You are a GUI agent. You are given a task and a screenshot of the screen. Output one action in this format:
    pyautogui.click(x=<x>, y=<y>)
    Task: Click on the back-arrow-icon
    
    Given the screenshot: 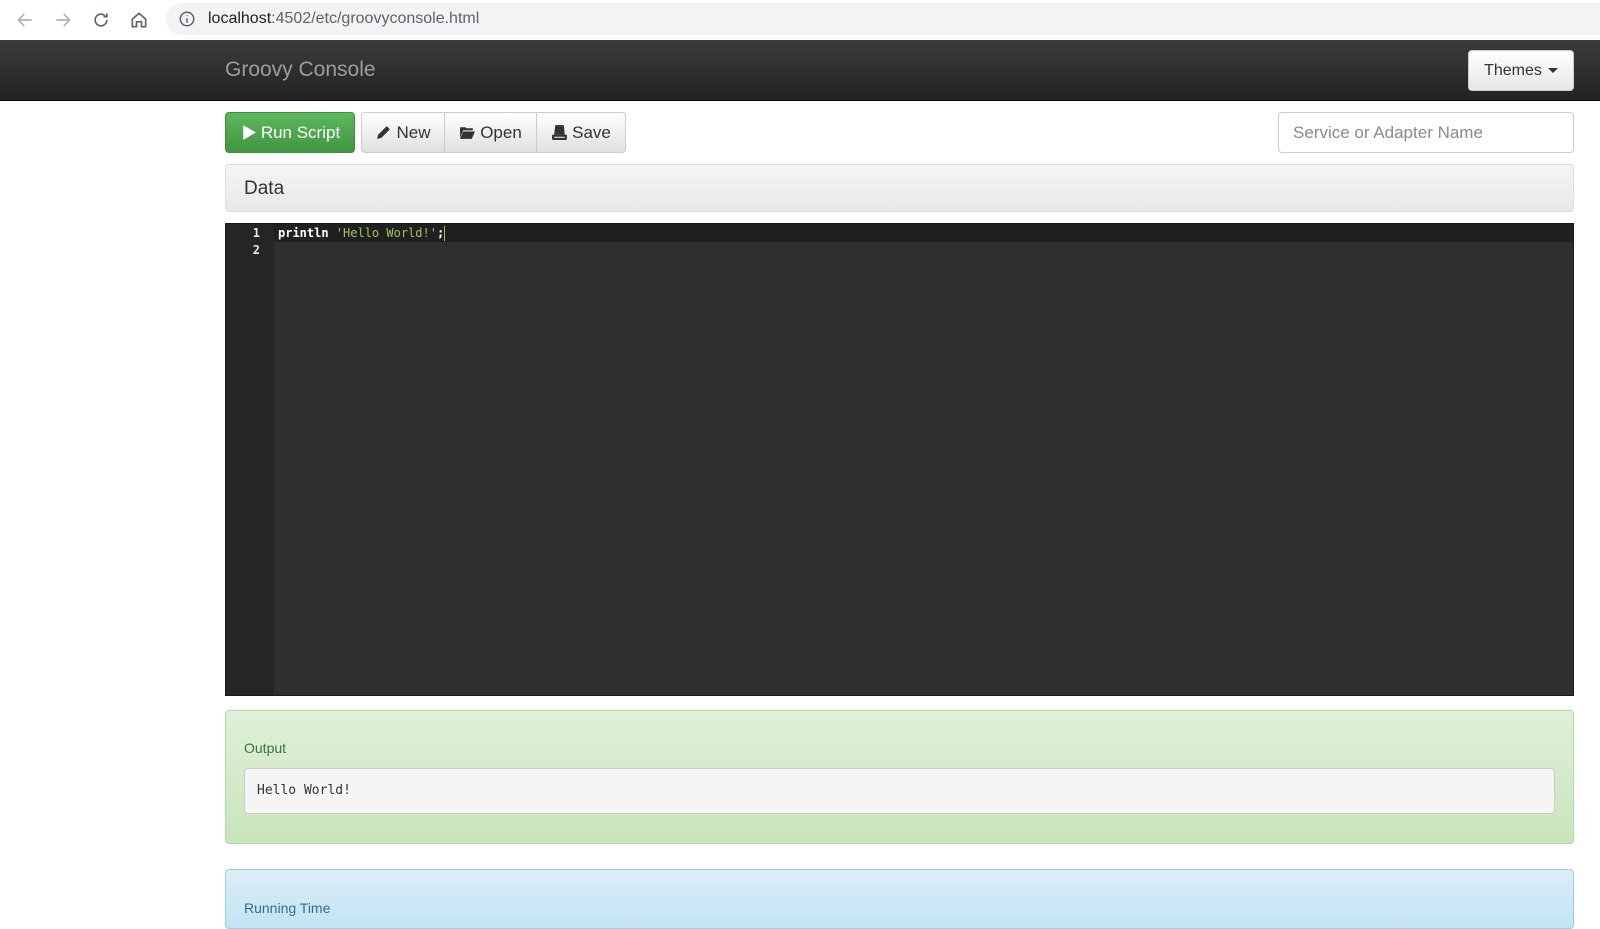 What is the action you would take?
    pyautogui.click(x=25, y=20)
    